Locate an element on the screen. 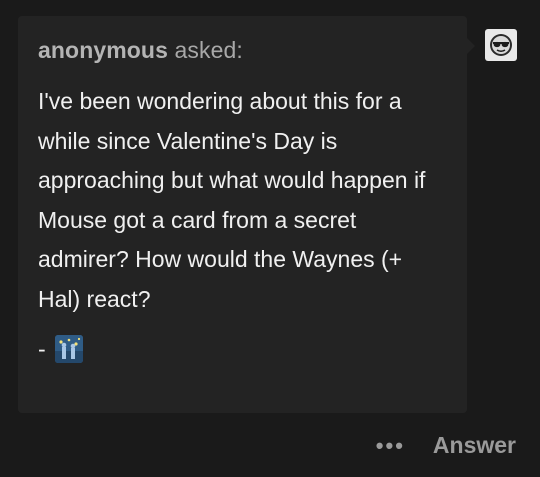 The width and height of the screenshot is (540, 477). more-options-button: ••• is located at coordinates (390, 446).